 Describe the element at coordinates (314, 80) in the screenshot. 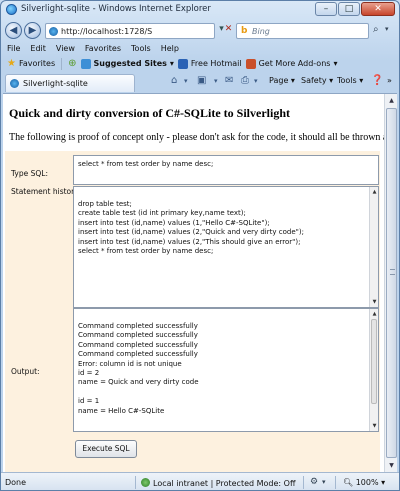

I see `safety-menu-label: Safety` at that location.